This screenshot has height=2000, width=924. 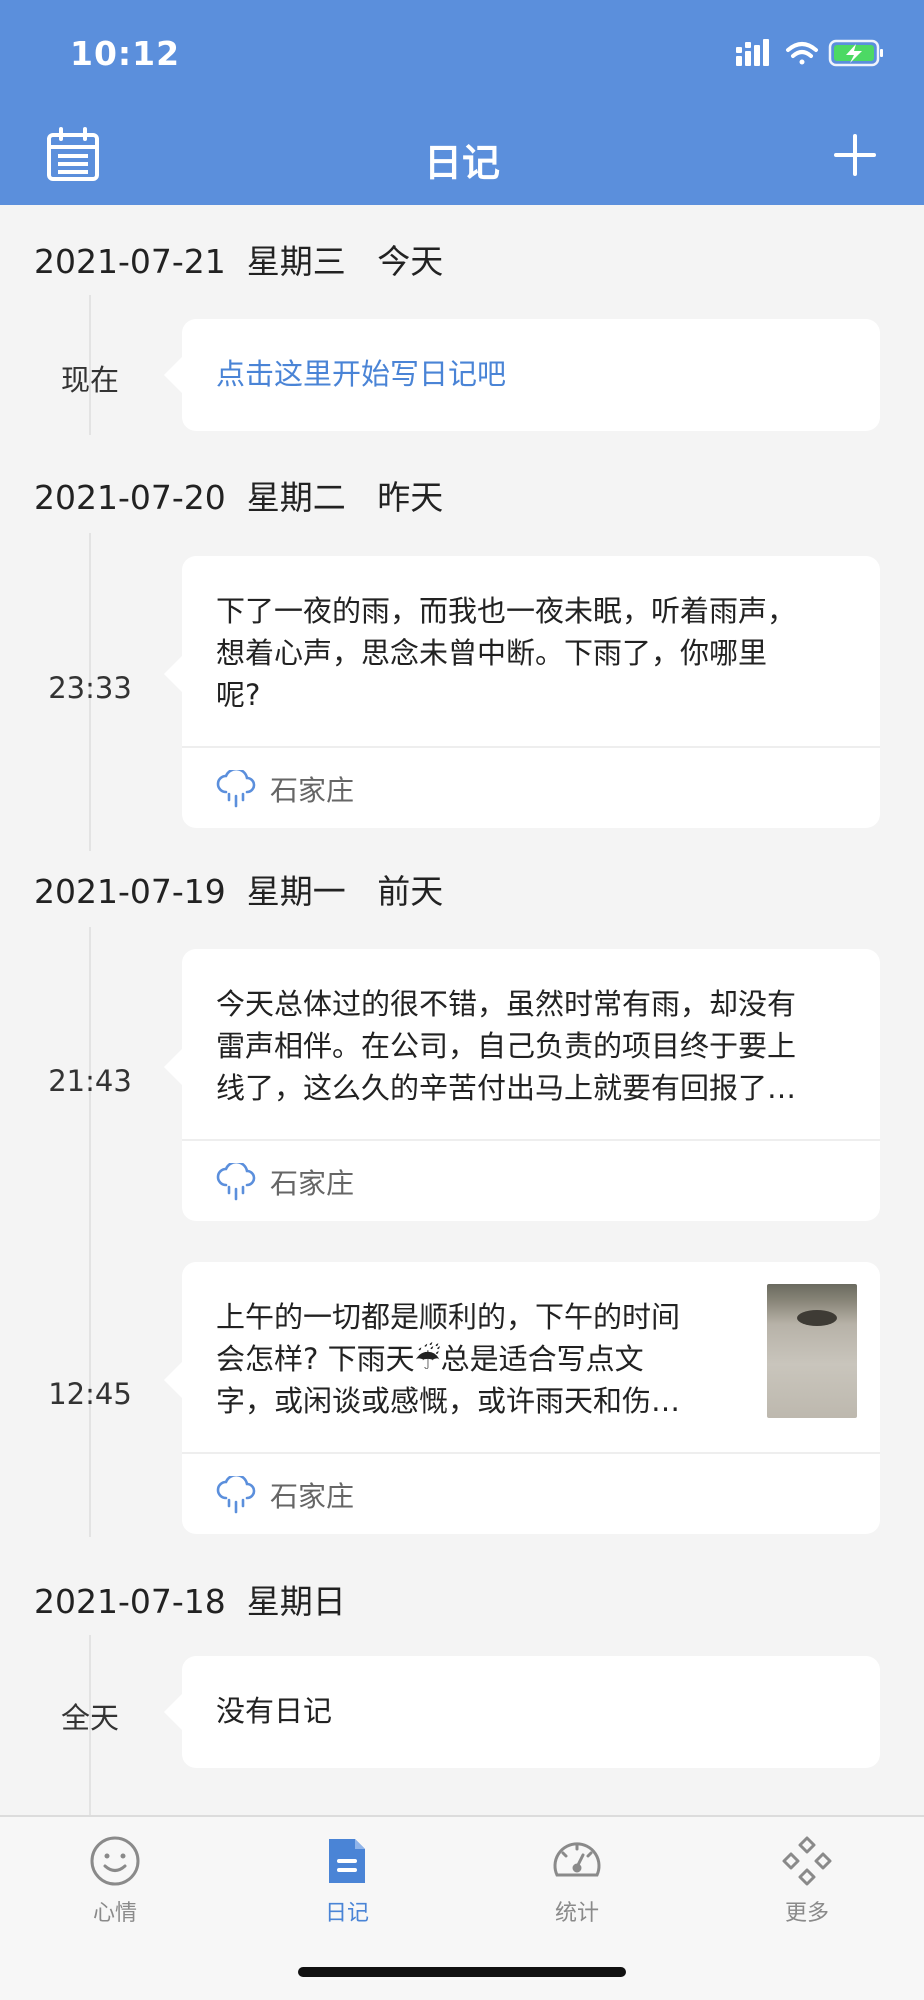 I want to click on status-icons, so click(x=811, y=53).